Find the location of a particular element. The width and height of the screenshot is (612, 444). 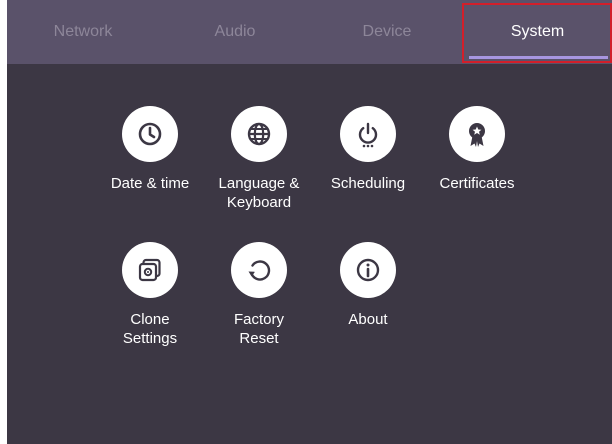

about-item: About is located at coordinates (368, 285).